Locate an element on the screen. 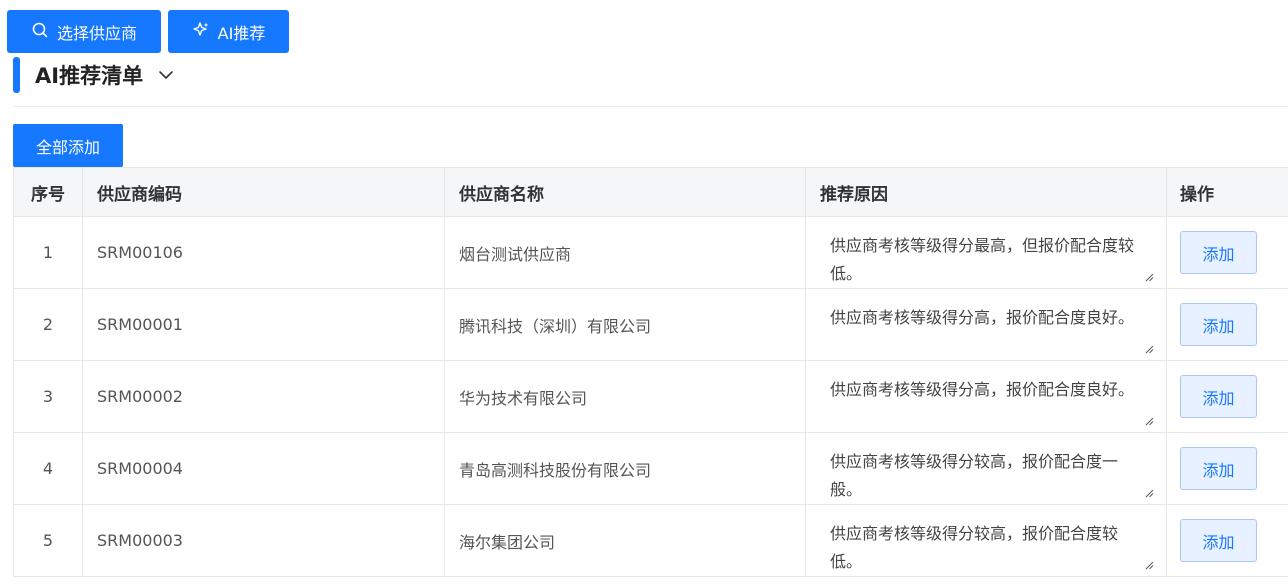  select-supplier-button: 选择供应商 is located at coordinates (84, 31).